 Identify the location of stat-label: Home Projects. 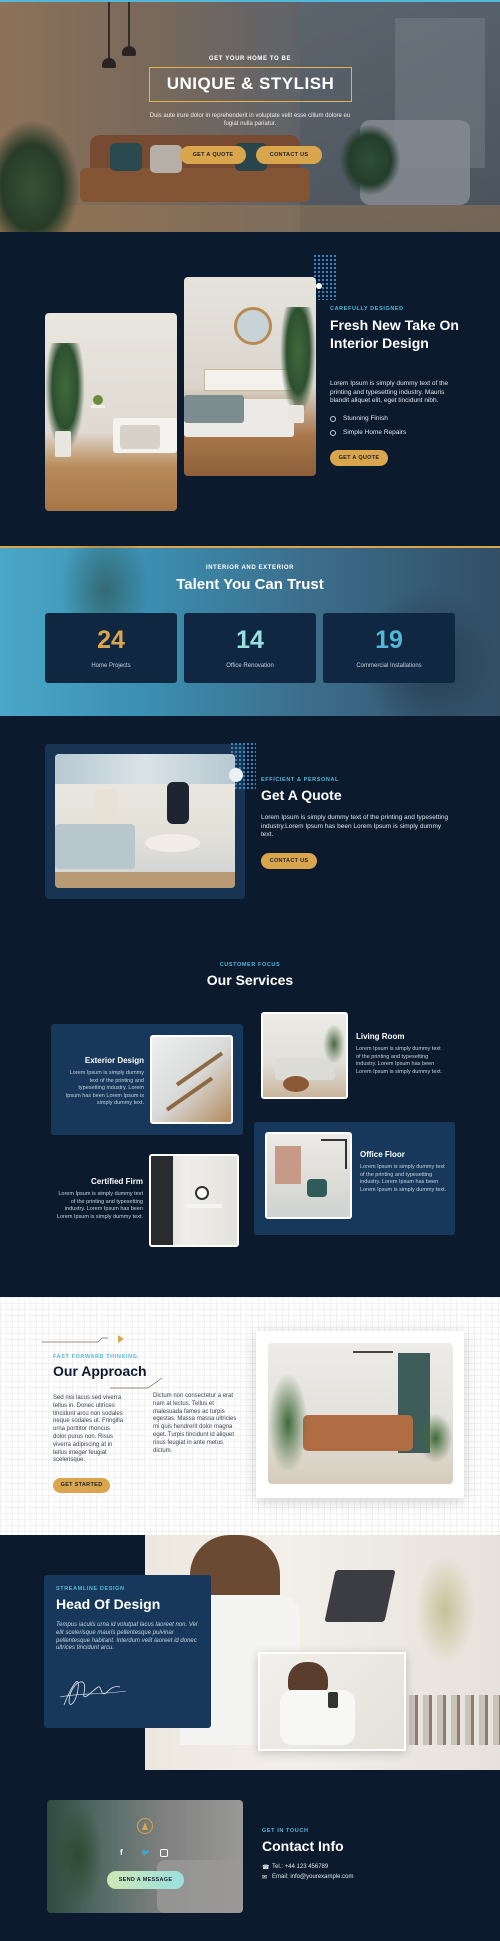
(111, 666).